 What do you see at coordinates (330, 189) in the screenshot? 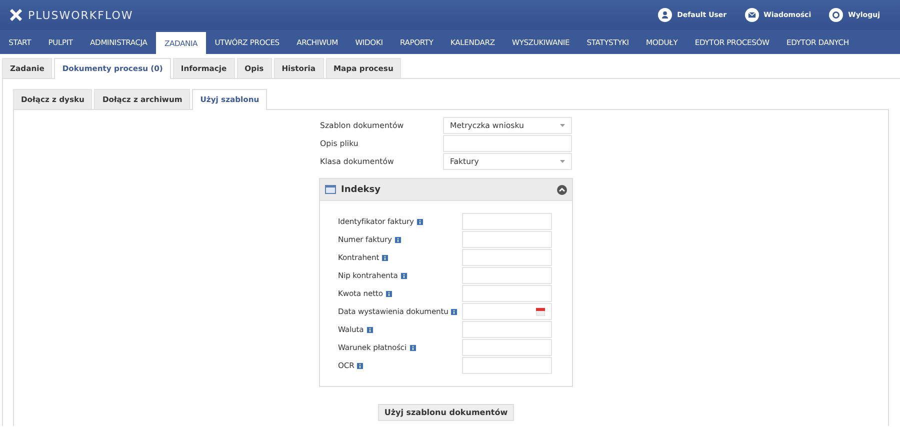
I see `window-icon` at bounding box center [330, 189].